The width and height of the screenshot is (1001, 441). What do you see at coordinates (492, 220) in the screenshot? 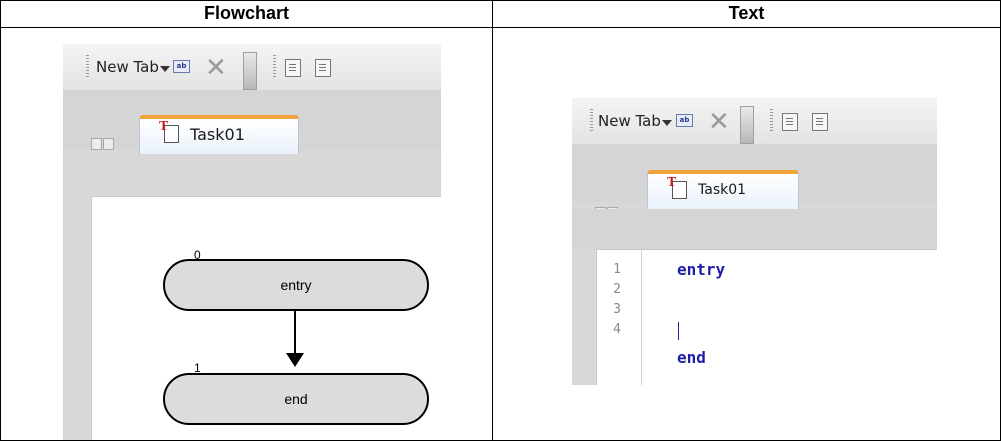
I see `table-column-divider` at bounding box center [492, 220].